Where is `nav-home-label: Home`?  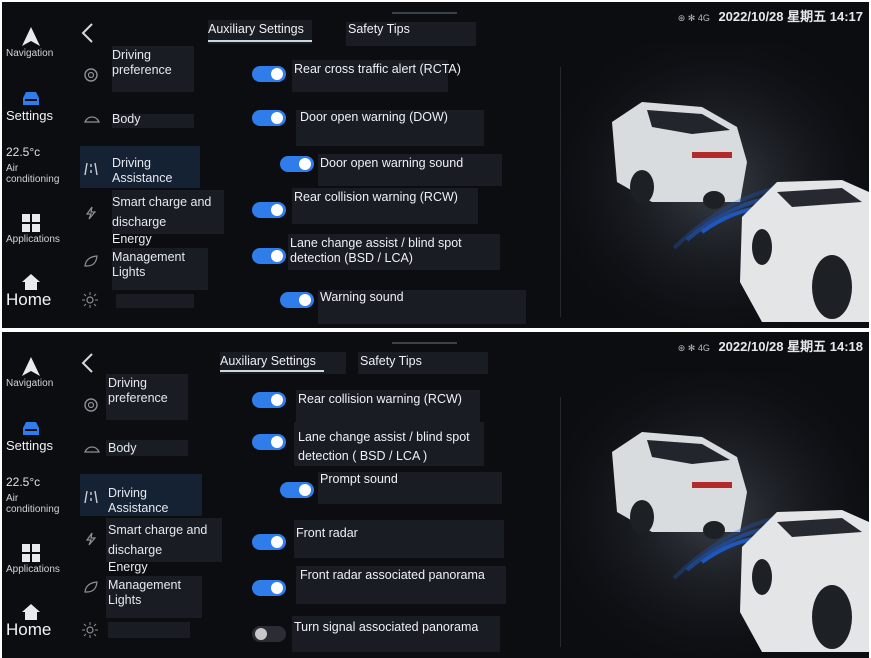
nav-home-label: Home is located at coordinates (29, 299).